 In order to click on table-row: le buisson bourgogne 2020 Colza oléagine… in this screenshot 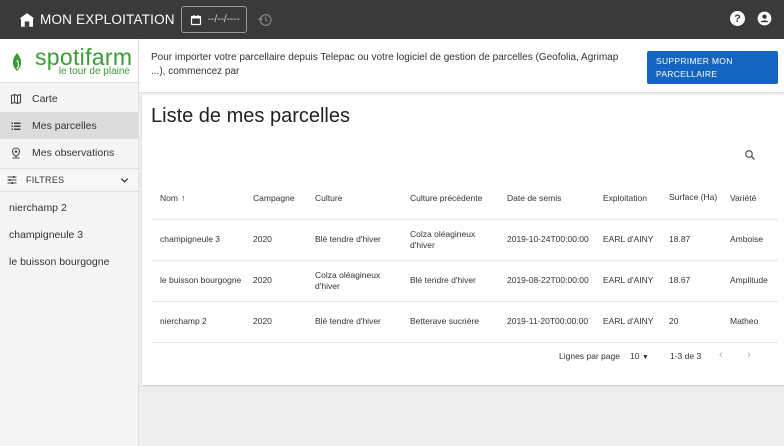, I will do `click(464, 281)`.